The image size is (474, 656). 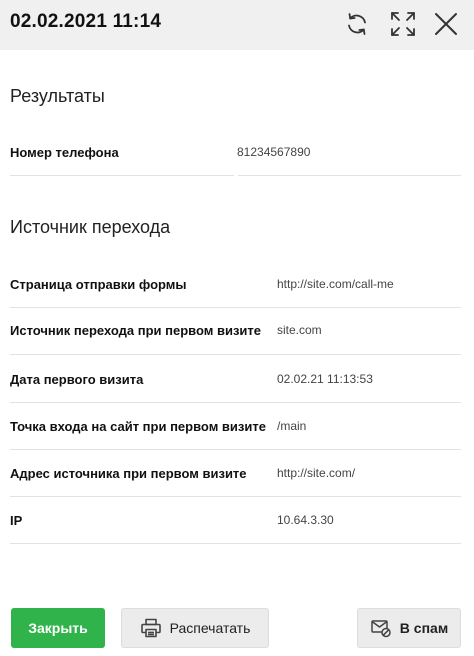 I want to click on source-row-value: http://site.com/call-me, so click(x=335, y=284).